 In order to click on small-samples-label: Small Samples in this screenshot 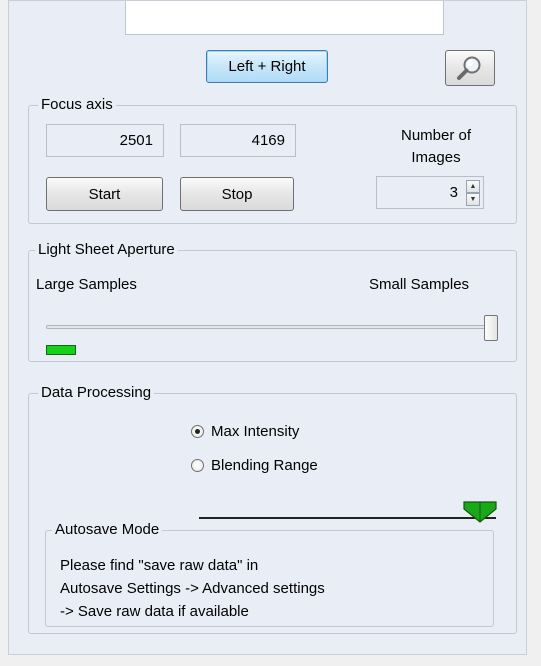, I will do `click(419, 284)`.